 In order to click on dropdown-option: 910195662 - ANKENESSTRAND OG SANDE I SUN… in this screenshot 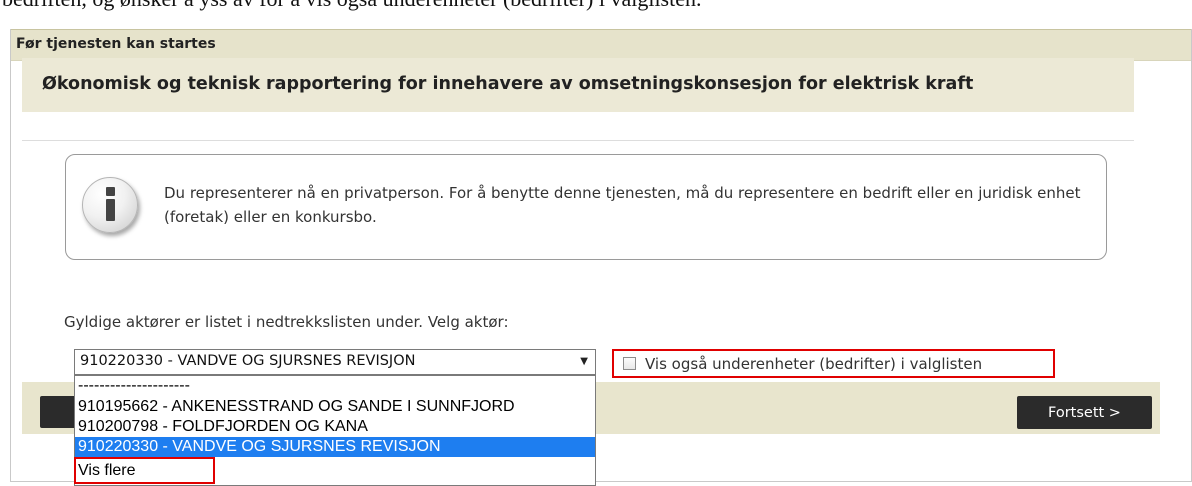, I will do `click(335, 407)`.